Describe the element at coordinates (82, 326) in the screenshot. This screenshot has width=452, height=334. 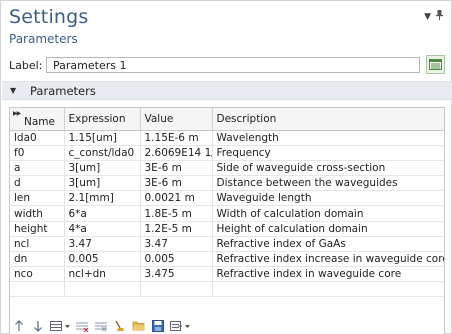
I see `delete-row-icon` at that location.